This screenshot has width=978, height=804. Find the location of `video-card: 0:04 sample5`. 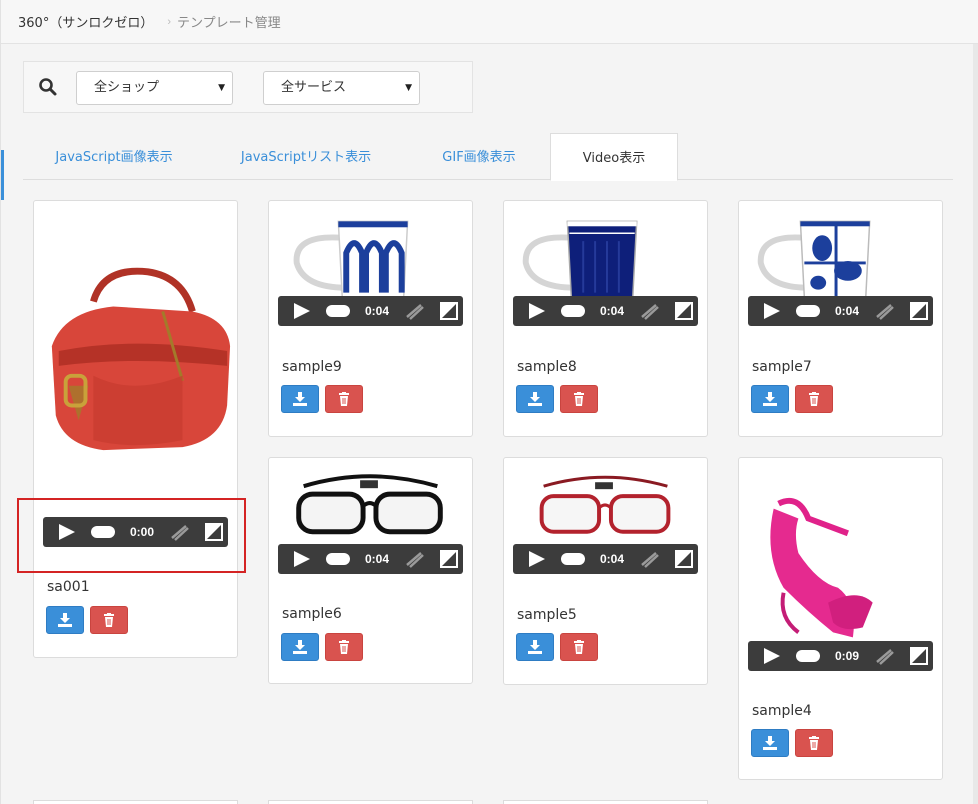

video-card: 0:04 sample5 is located at coordinates (605, 571).